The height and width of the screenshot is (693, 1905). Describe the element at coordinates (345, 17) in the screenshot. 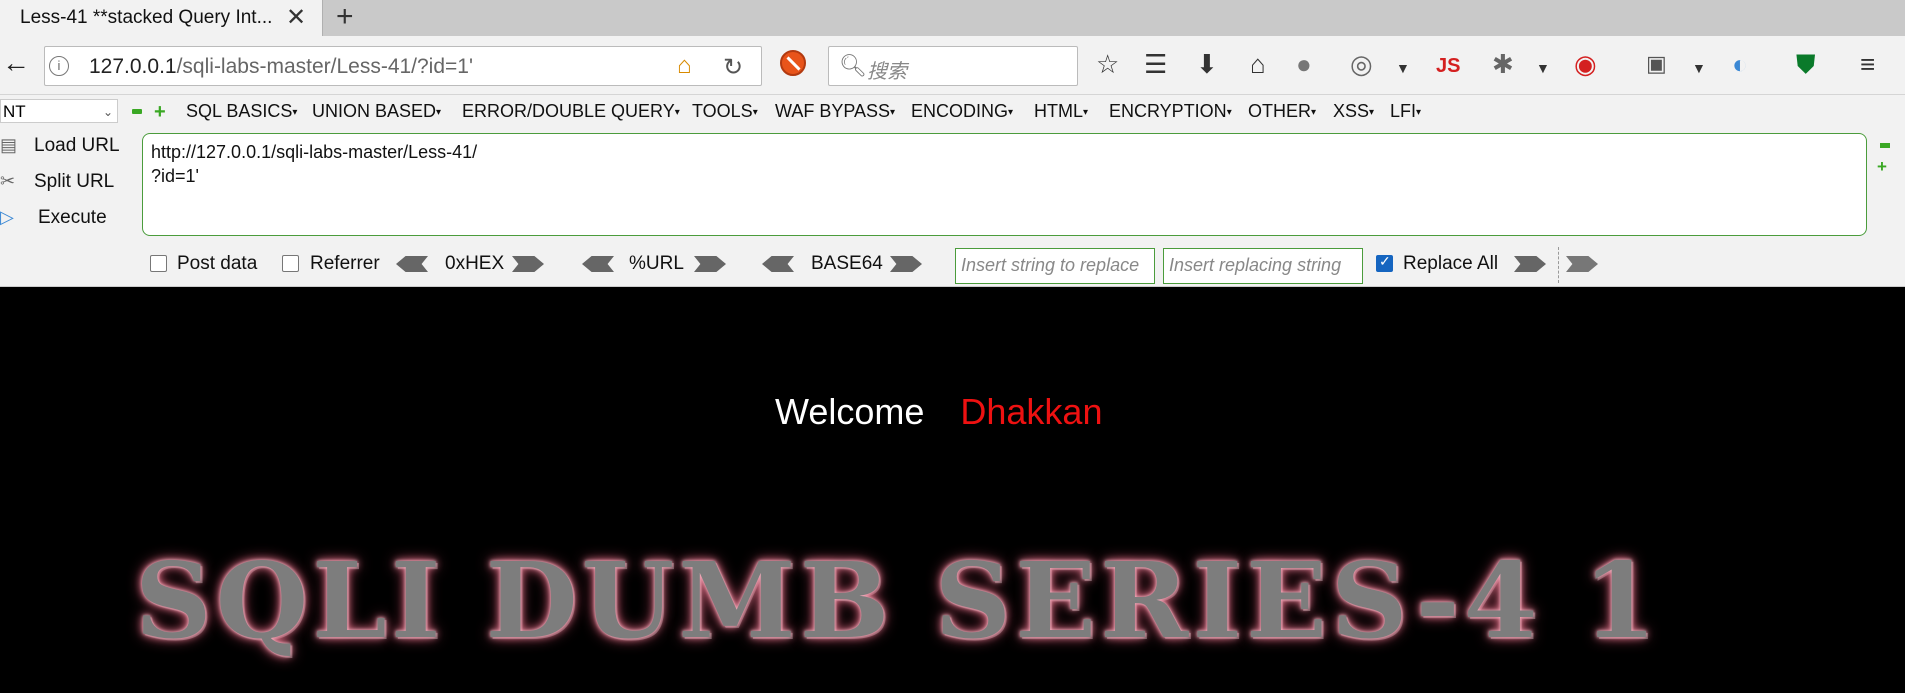

I see `new-tab-button: +` at that location.